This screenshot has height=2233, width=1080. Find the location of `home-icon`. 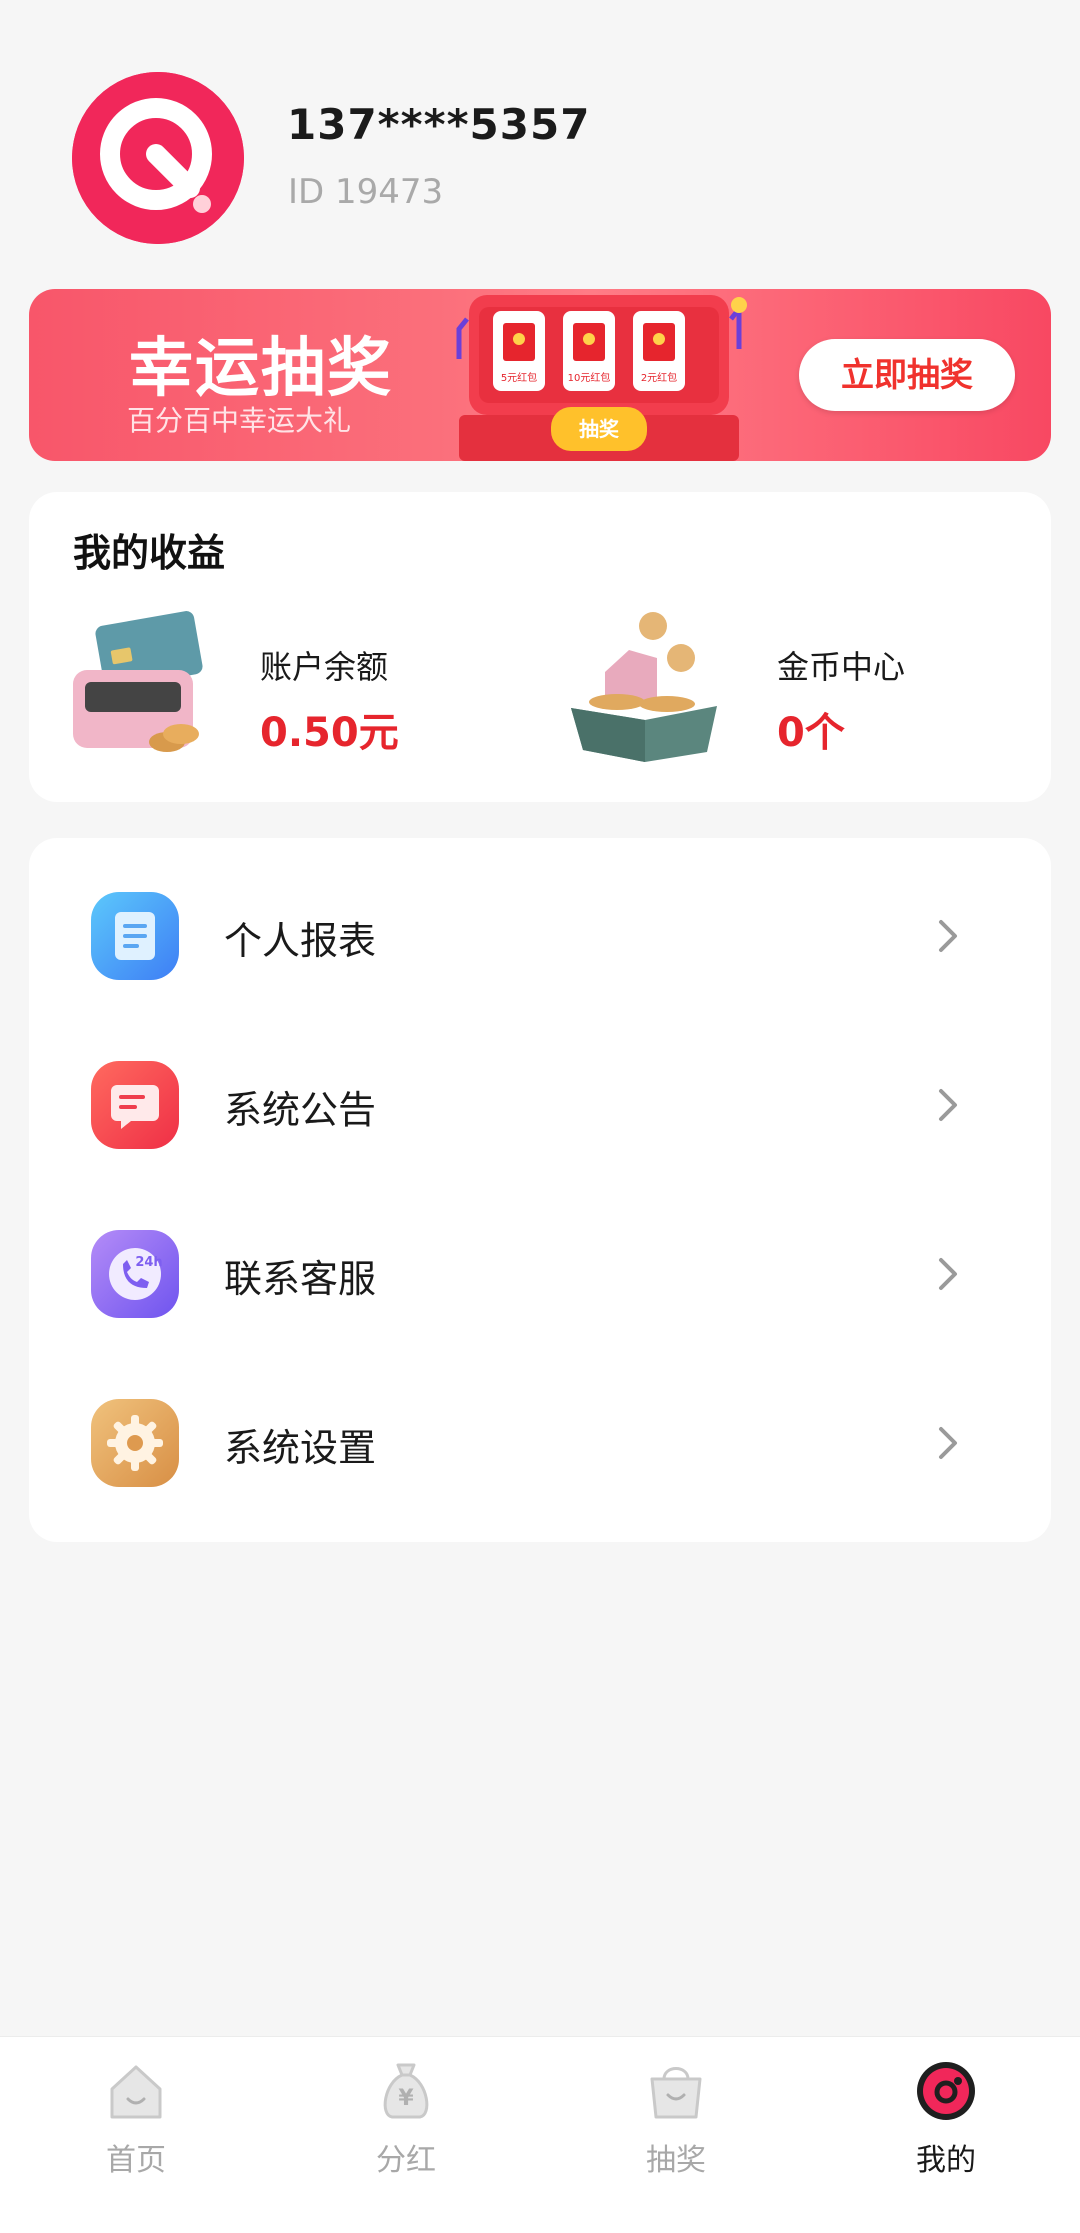

home-icon is located at coordinates (136, 2092).